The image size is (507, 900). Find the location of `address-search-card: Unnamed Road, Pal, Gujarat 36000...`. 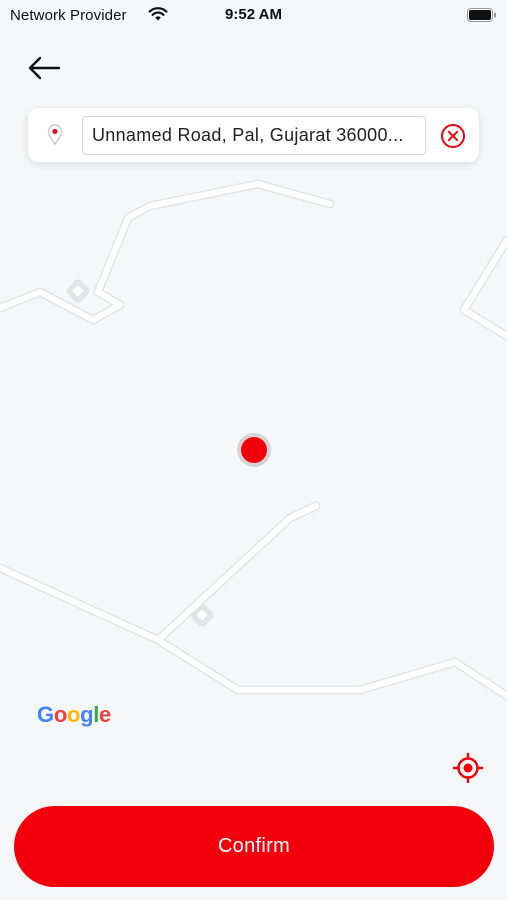

address-search-card: Unnamed Road, Pal, Gujarat 36000... is located at coordinates (253, 135).